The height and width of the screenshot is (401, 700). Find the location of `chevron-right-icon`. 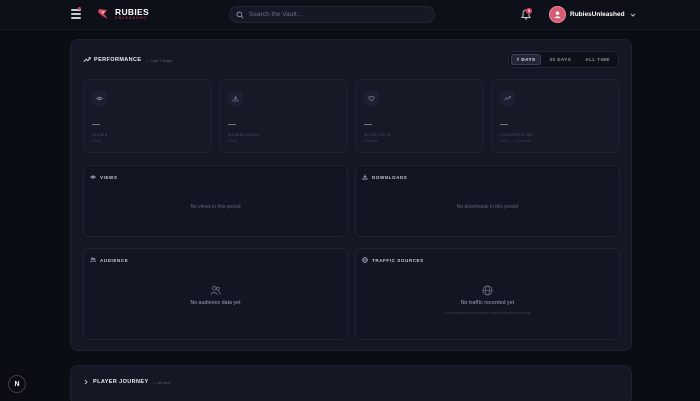

chevron-right-icon is located at coordinates (86, 382).